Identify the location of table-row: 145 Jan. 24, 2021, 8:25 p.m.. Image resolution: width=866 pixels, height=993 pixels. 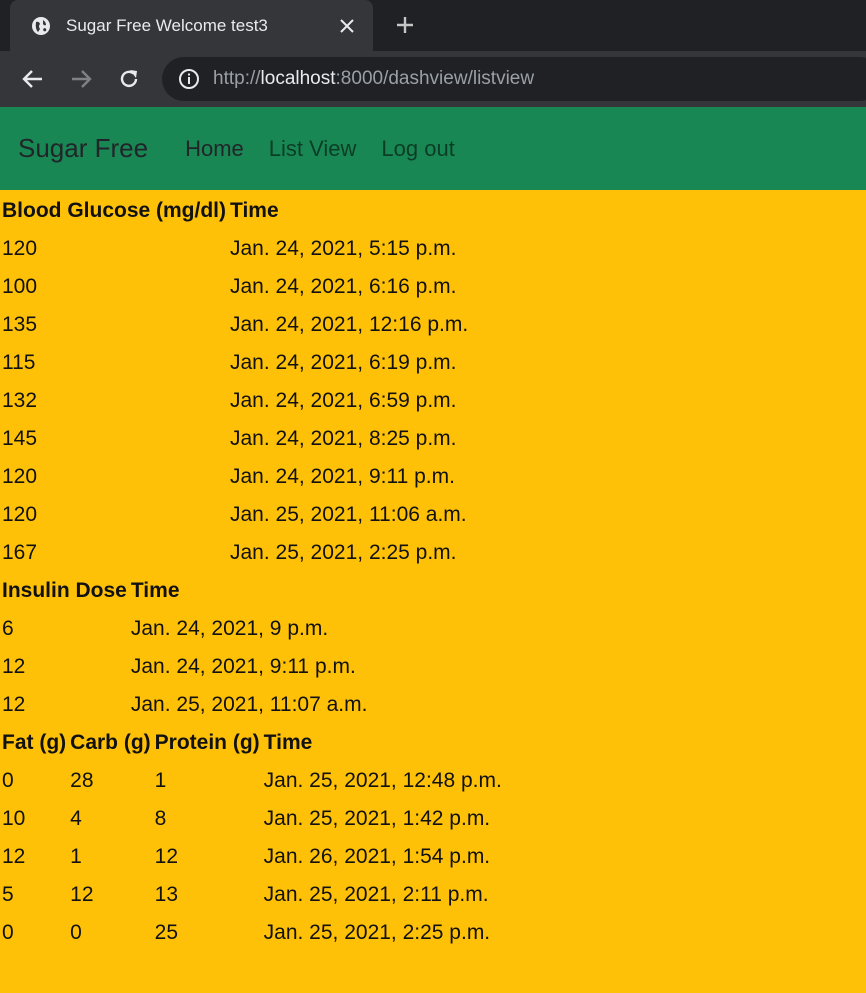
(237, 439).